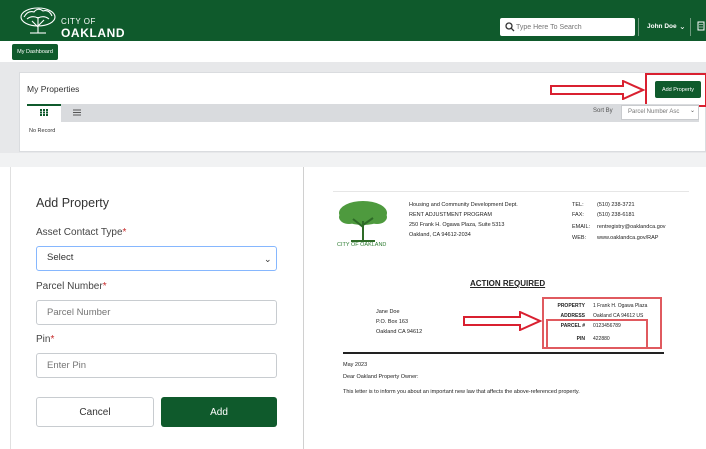 The width and height of the screenshot is (706, 449). What do you see at coordinates (510, 27) in the screenshot?
I see `search-icon` at bounding box center [510, 27].